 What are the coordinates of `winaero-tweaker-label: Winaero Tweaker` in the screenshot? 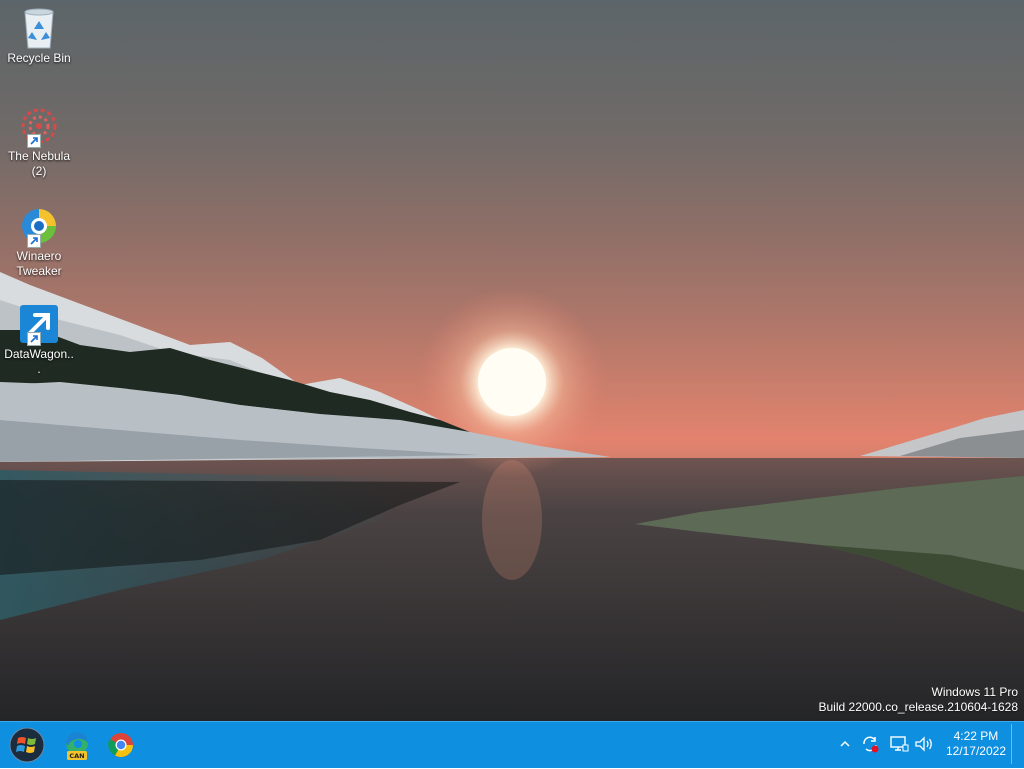 It's located at (39, 263).